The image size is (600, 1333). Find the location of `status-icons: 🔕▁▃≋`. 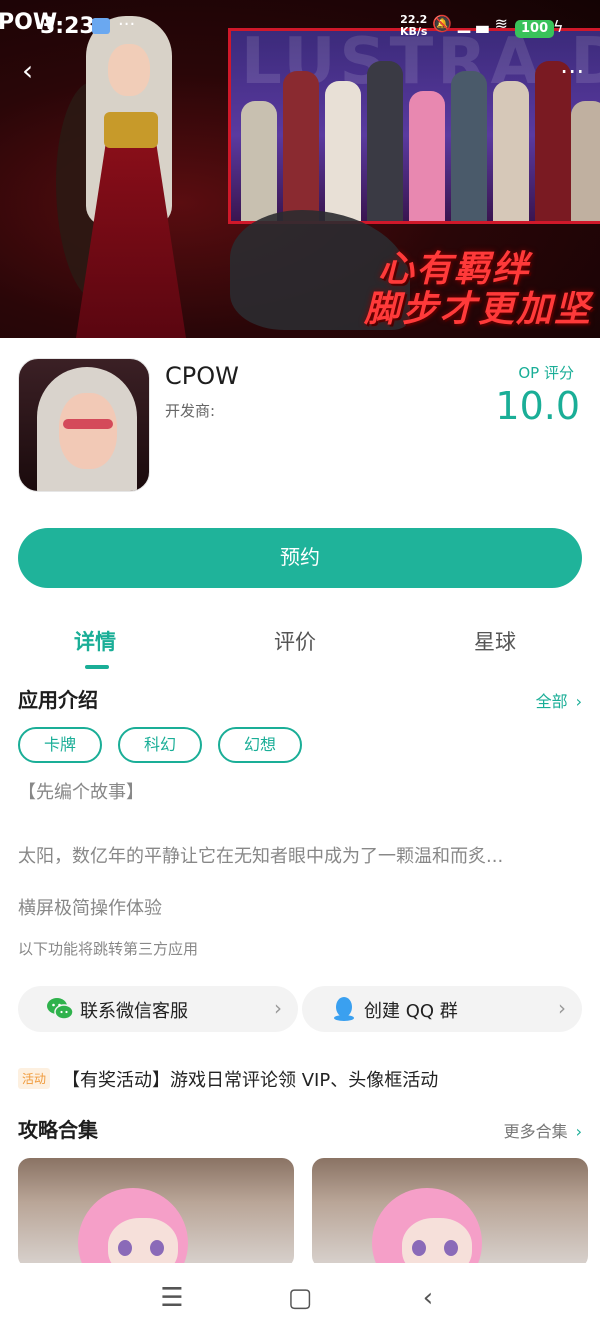

status-icons: 🔕▁▃≋ is located at coordinates (473, 23).